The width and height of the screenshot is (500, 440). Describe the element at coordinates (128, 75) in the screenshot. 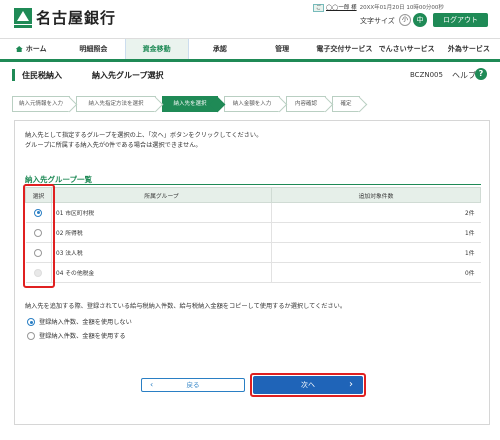

I see `page-title: 納入先グループ選択` at that location.